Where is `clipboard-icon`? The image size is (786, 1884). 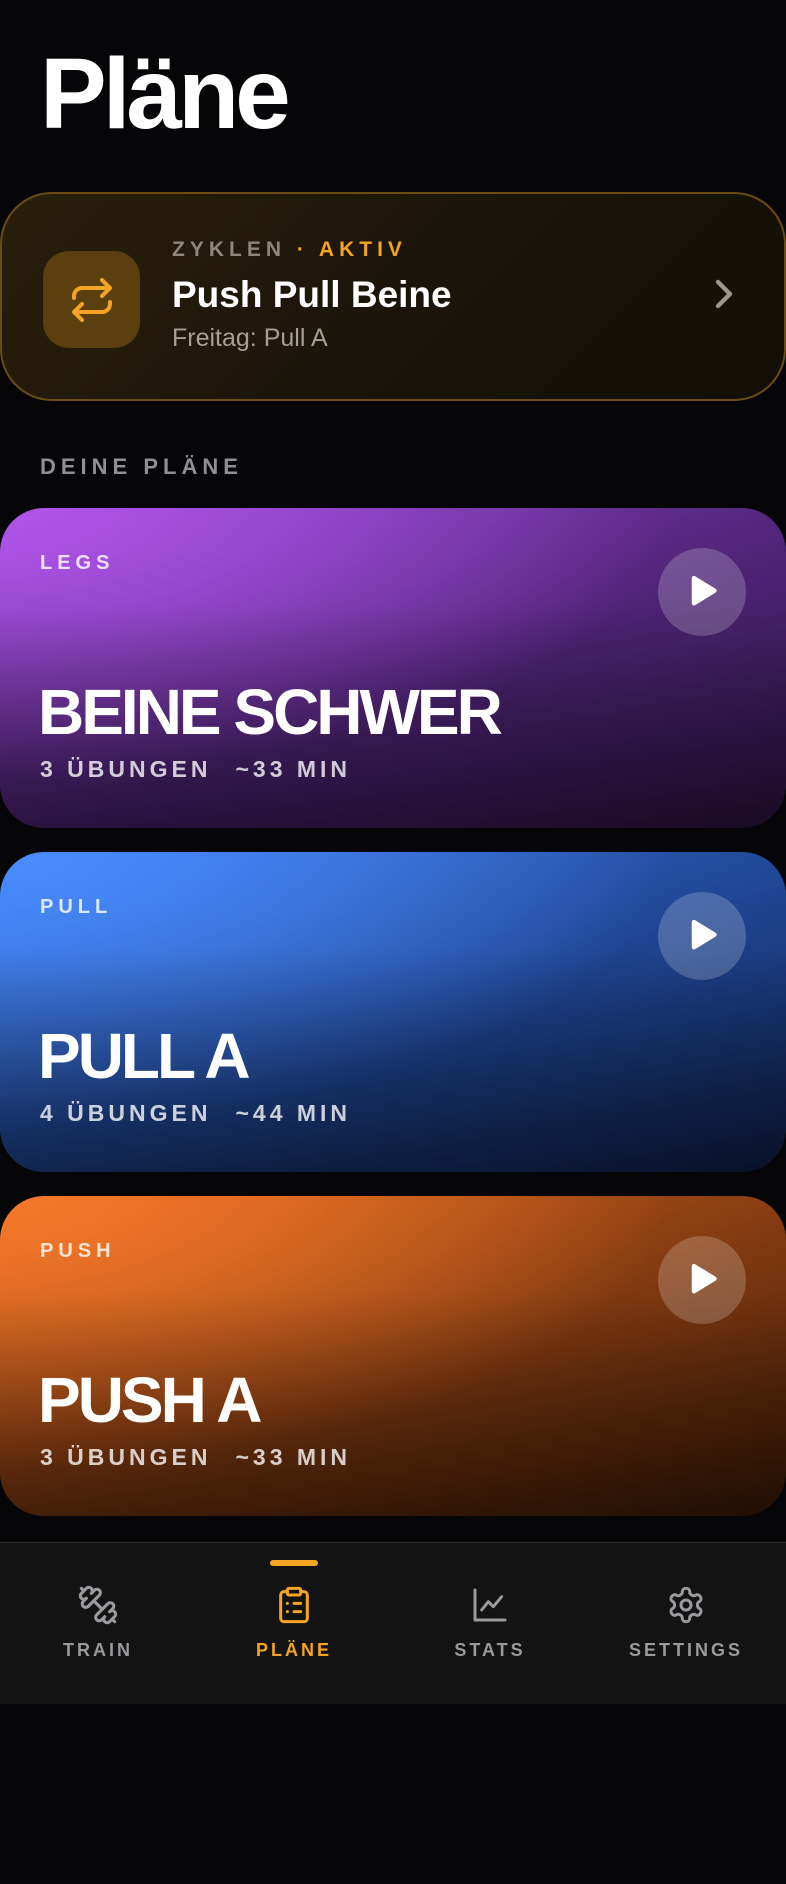
clipboard-icon is located at coordinates (294, 1605).